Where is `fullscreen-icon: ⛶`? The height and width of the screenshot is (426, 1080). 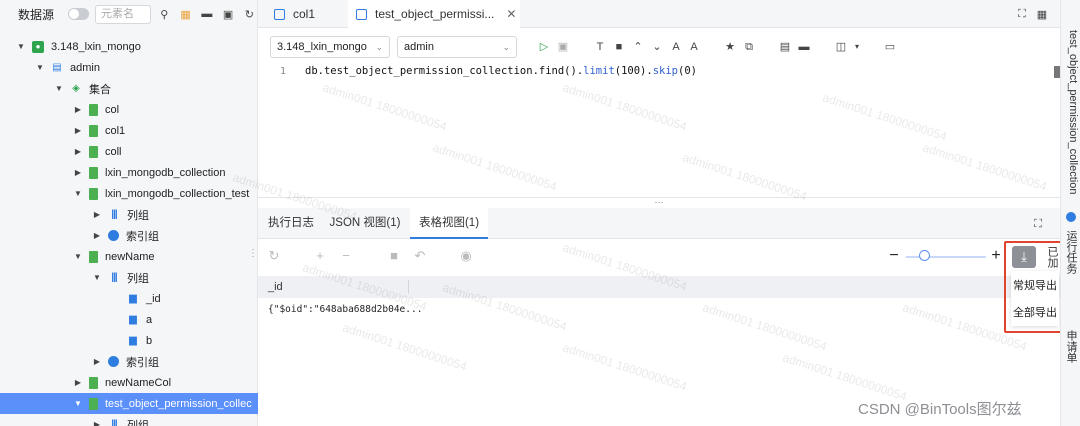 fullscreen-icon: ⛶ is located at coordinates (1022, 14).